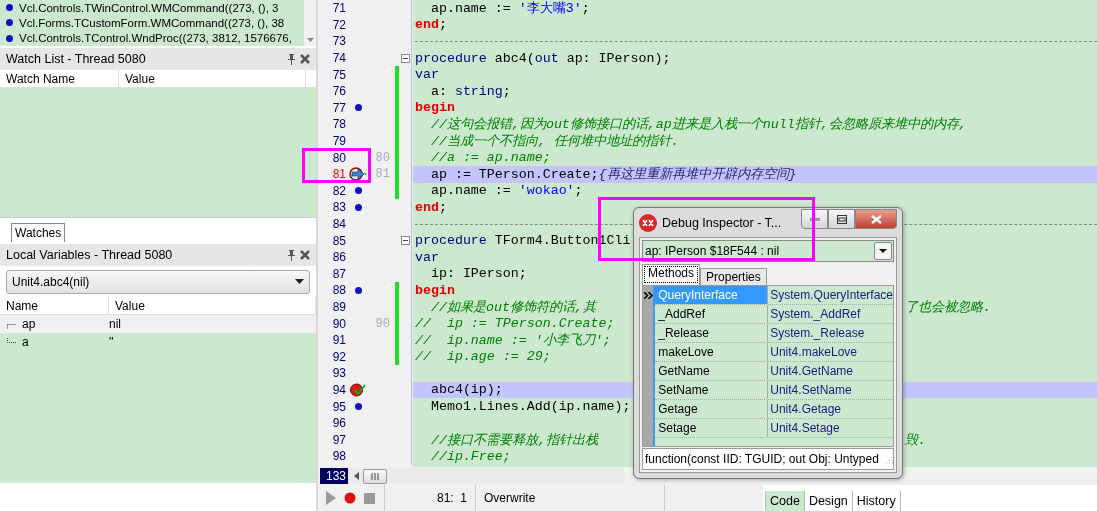  What do you see at coordinates (451, 498) in the screenshot?
I see `cursor-position: 81: 1` at bounding box center [451, 498].